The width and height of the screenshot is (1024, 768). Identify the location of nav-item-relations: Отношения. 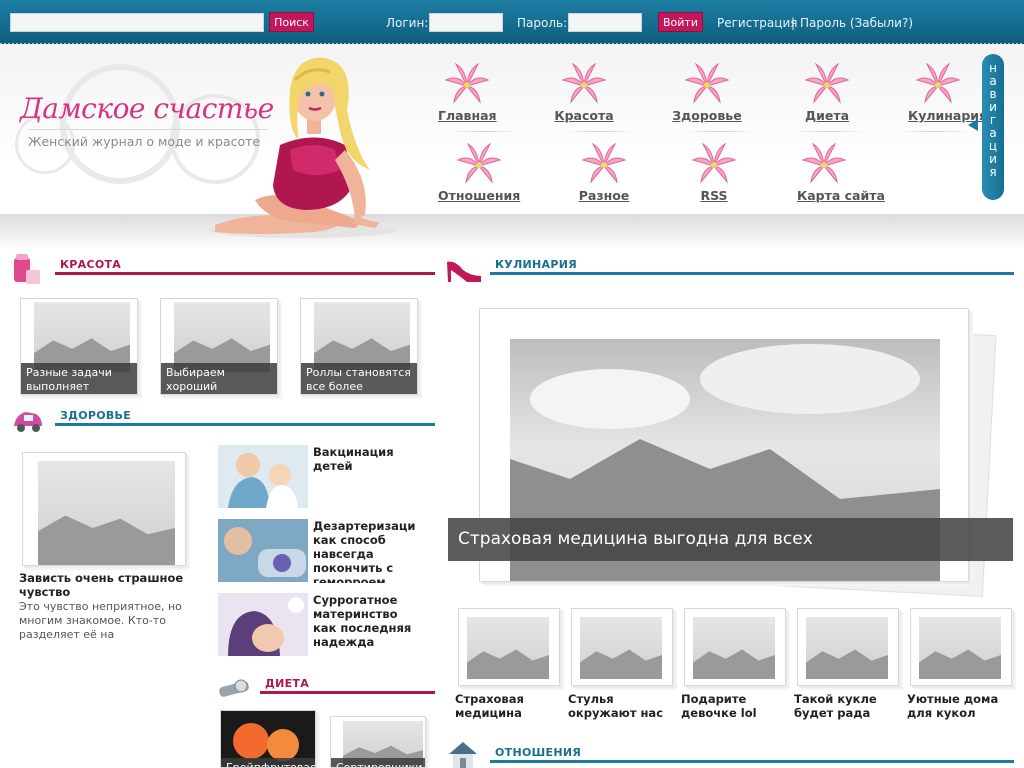
(479, 172).